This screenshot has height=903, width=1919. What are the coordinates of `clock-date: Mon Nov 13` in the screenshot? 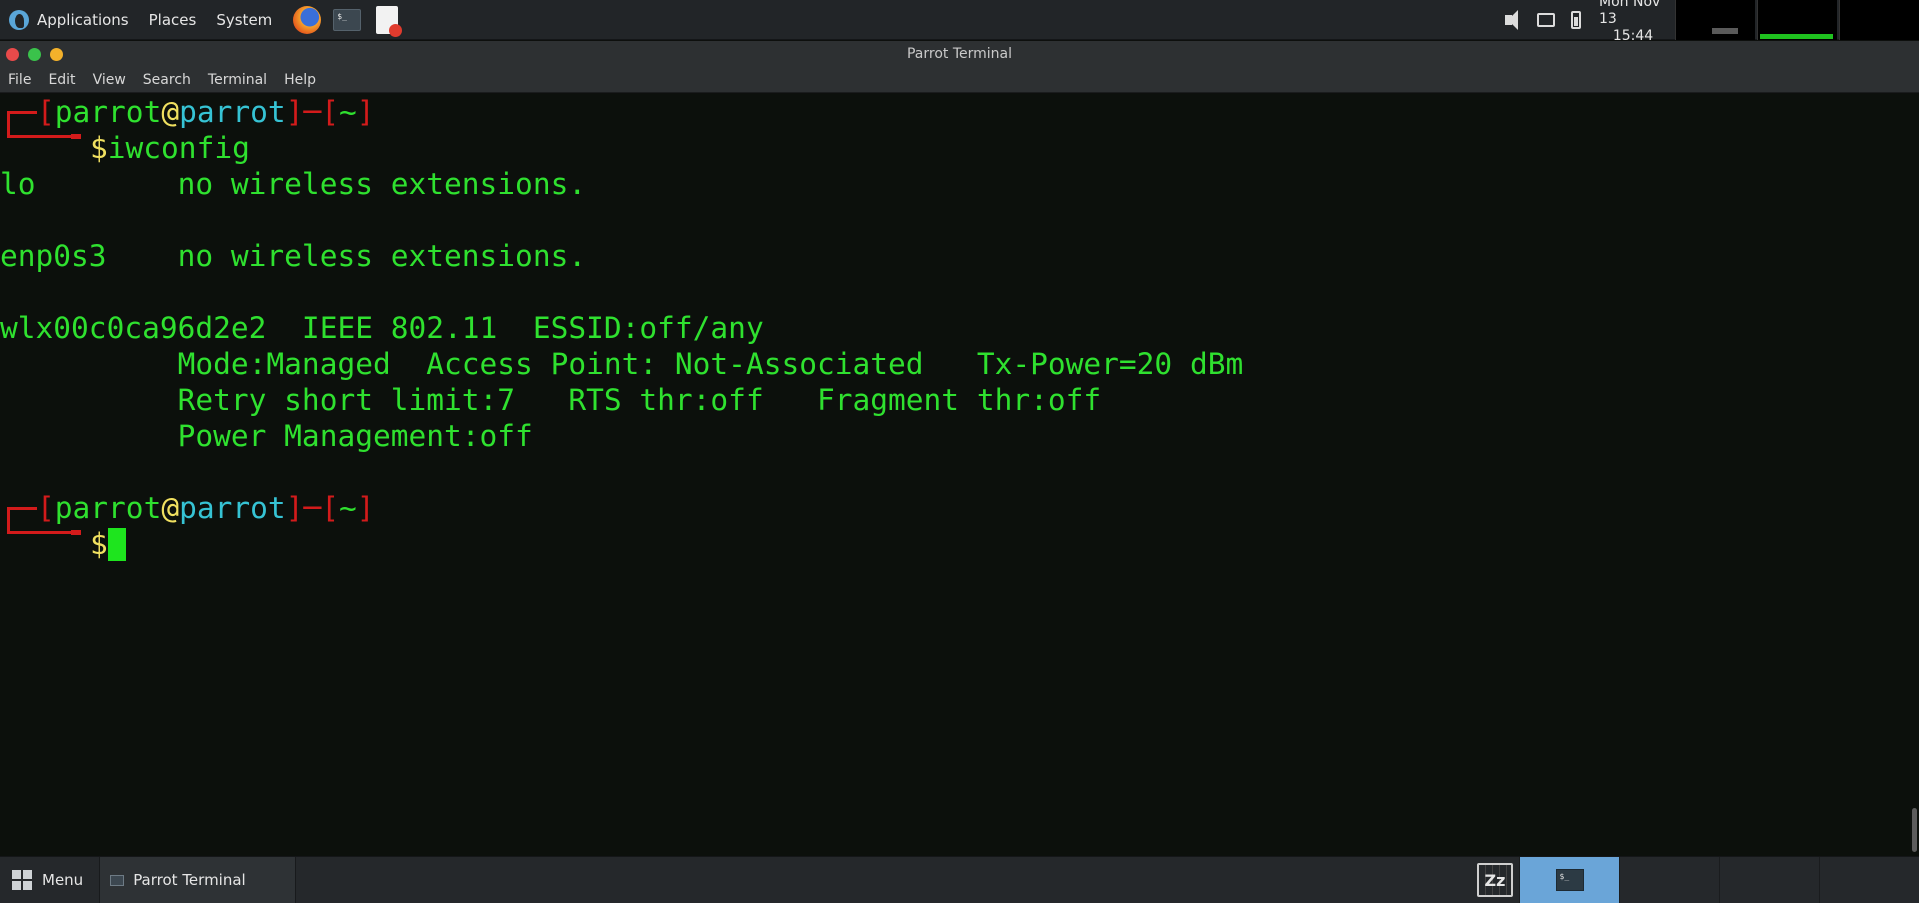 It's located at (1630, 13).